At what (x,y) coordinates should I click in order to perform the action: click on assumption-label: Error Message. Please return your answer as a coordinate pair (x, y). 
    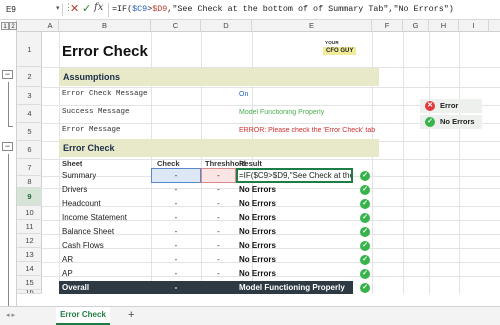
    Looking at the image, I should click on (91, 130).